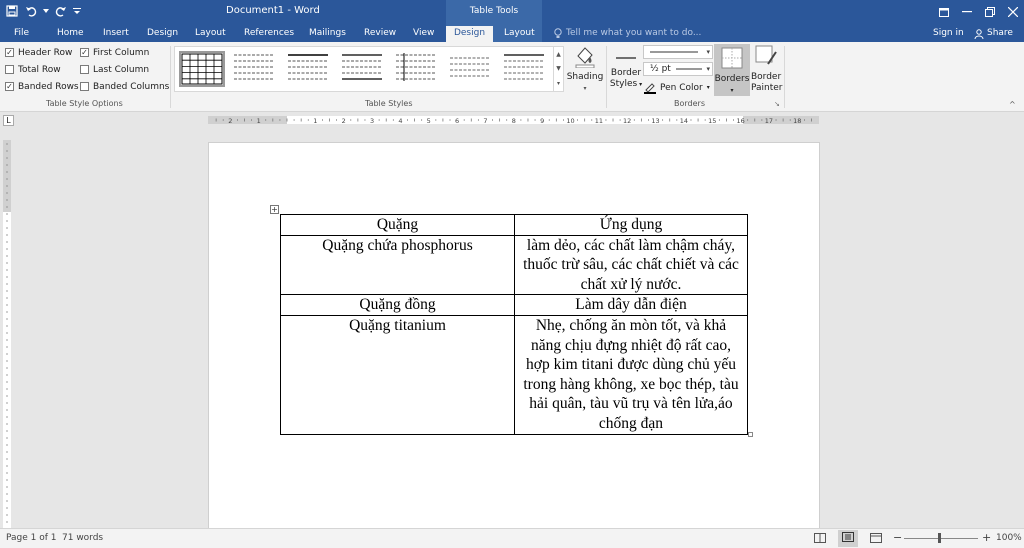  Describe the element at coordinates (397, 265) in the screenshot. I see `table-cell: Quặng chứa phosphorus` at that location.